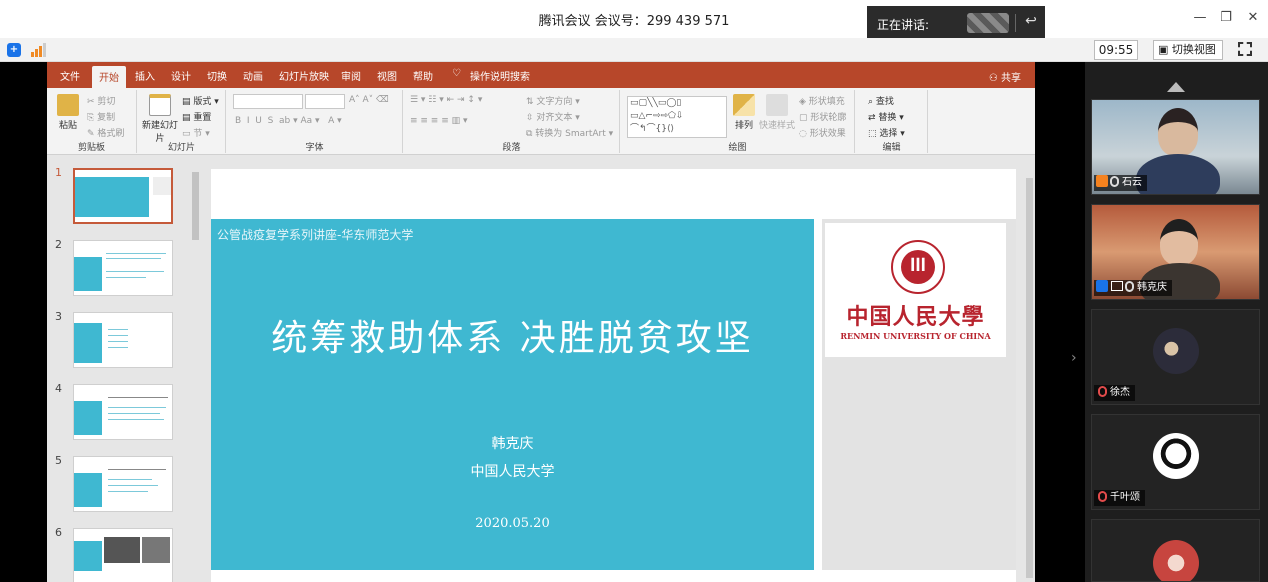 The height and width of the screenshot is (582, 1268). Describe the element at coordinates (1074, 358) in the screenshot. I see `chevron-right-icon: ›` at that location.